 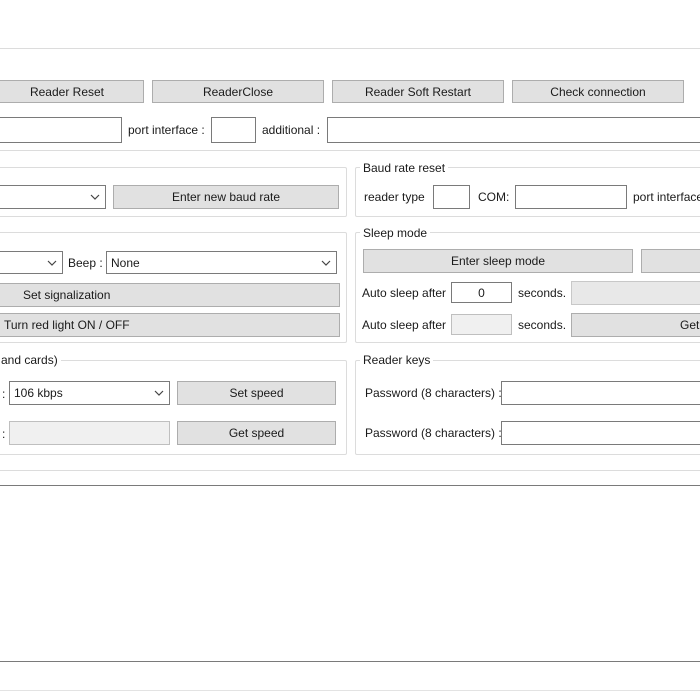 I want to click on beep-select: None, so click(x=221, y=262).